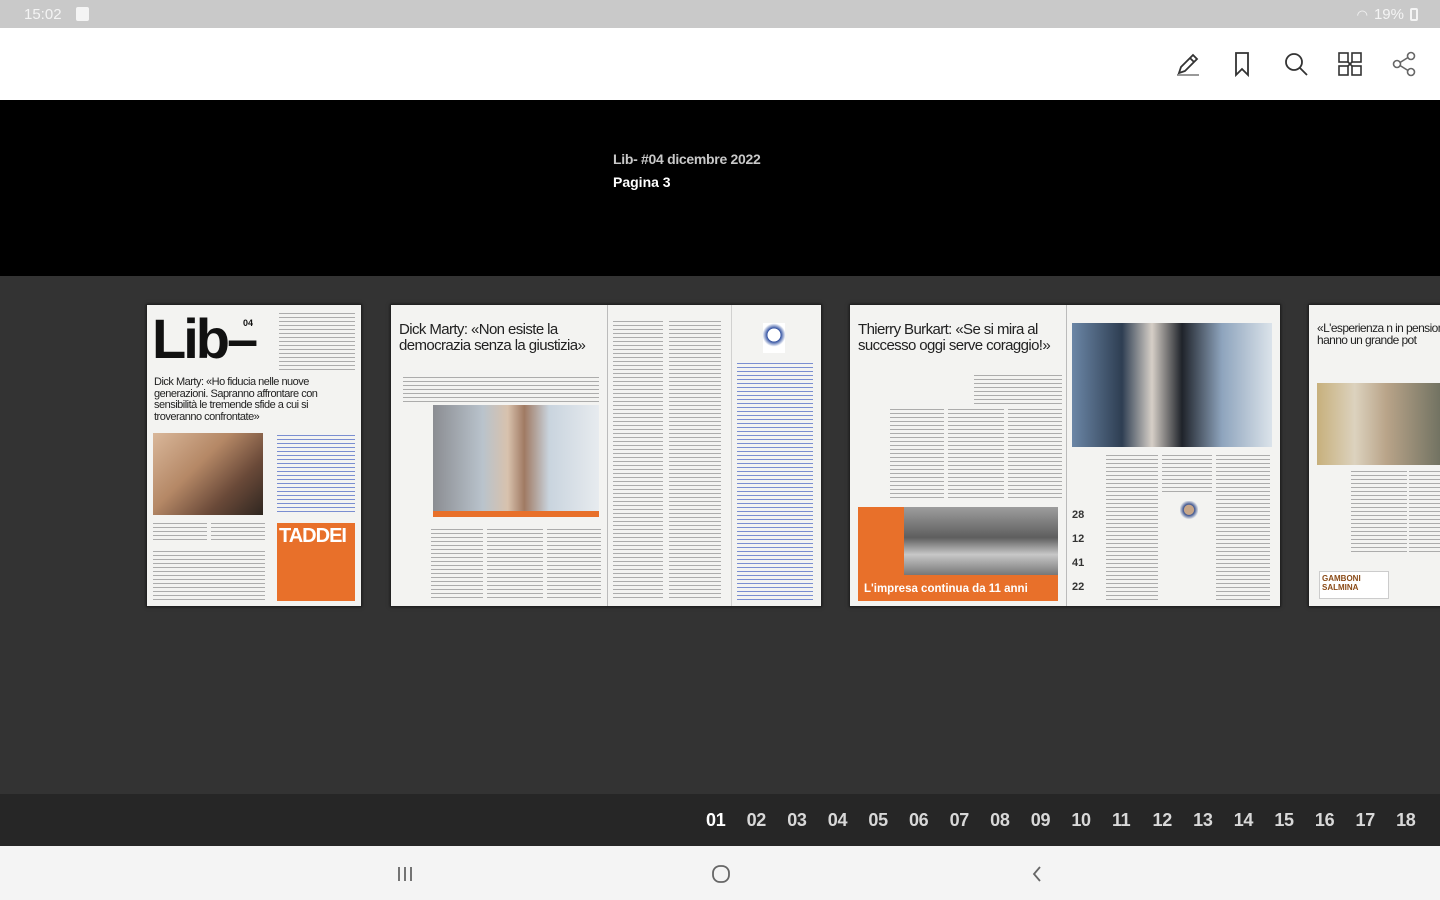  I want to click on stats-column: 28 12 41 22, so click(1078, 551).